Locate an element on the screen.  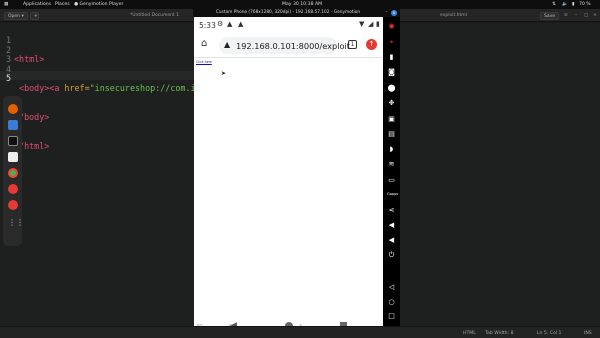
volume-up-icon: ◀ is located at coordinates (391, 225).